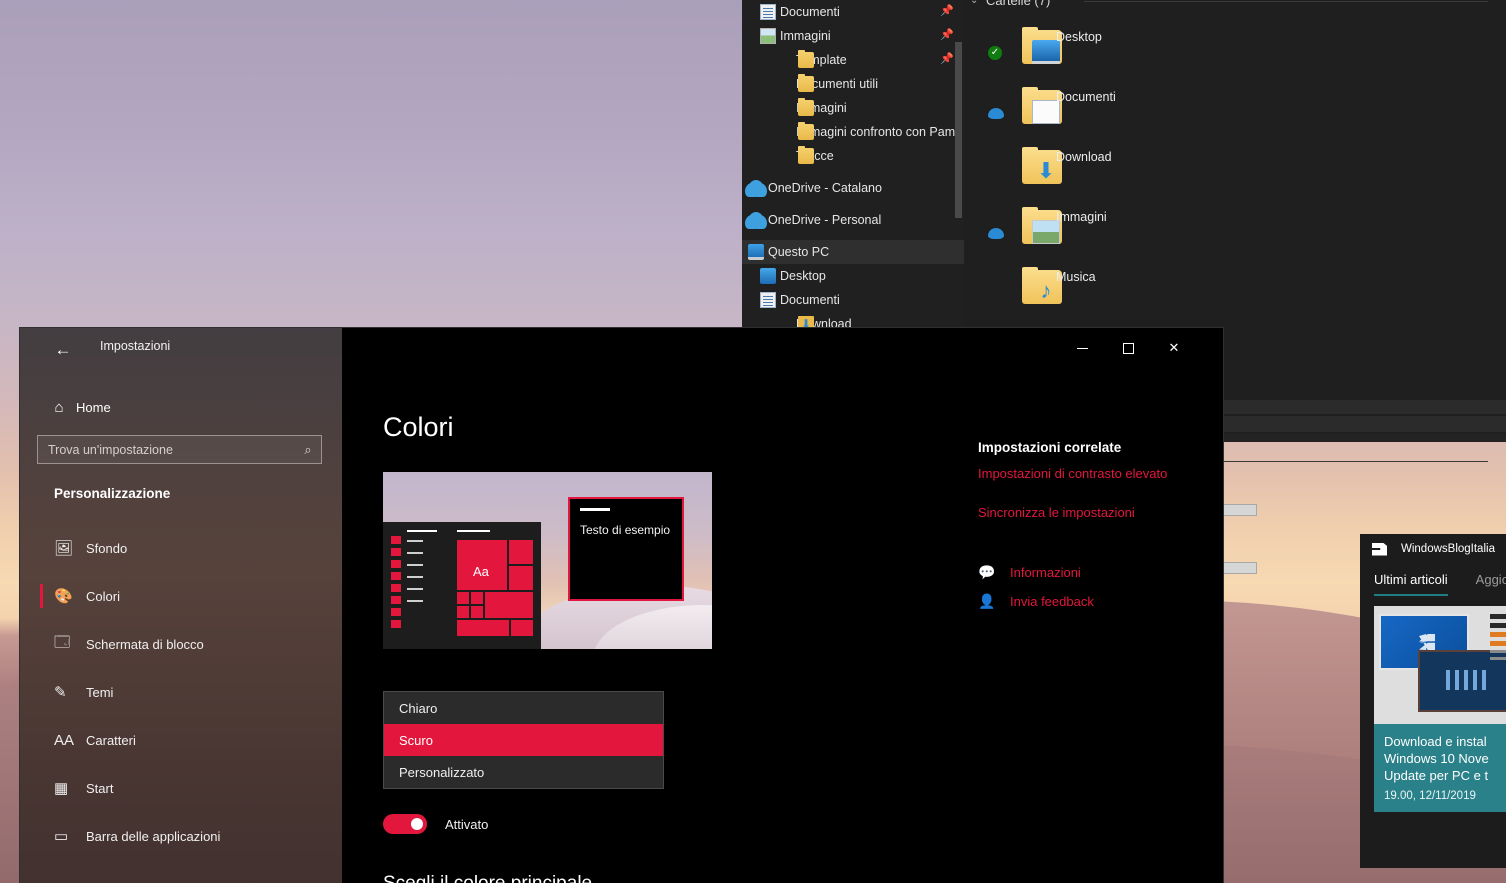 The image size is (1506, 883). Describe the element at coordinates (1436, 758) in the screenshot. I see `article-headline-line2: Windows 10 Nove` at that location.